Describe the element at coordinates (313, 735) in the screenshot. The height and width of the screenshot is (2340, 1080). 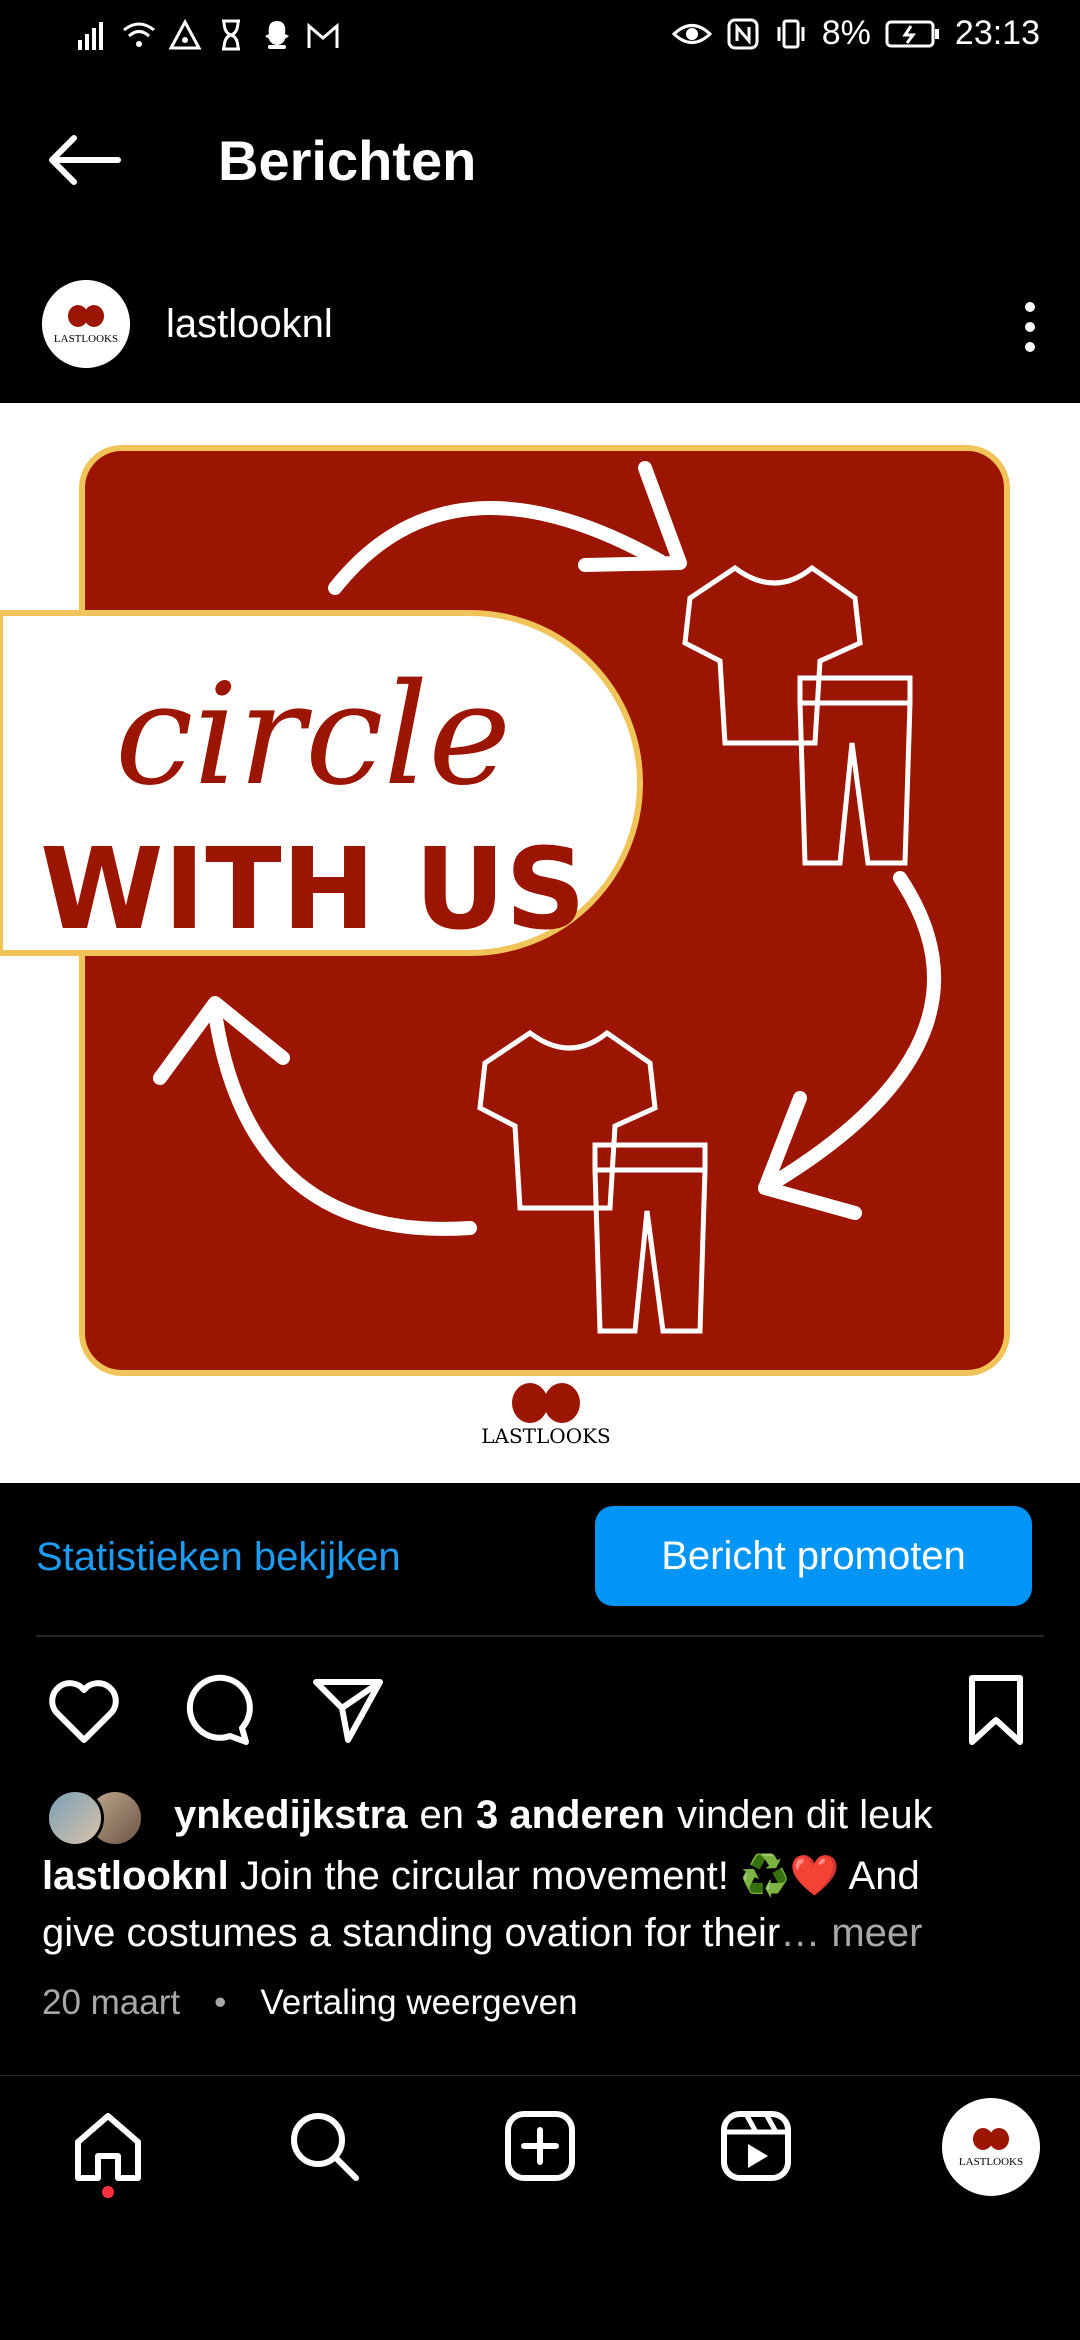
I see `graphic-script-text: circle` at that location.